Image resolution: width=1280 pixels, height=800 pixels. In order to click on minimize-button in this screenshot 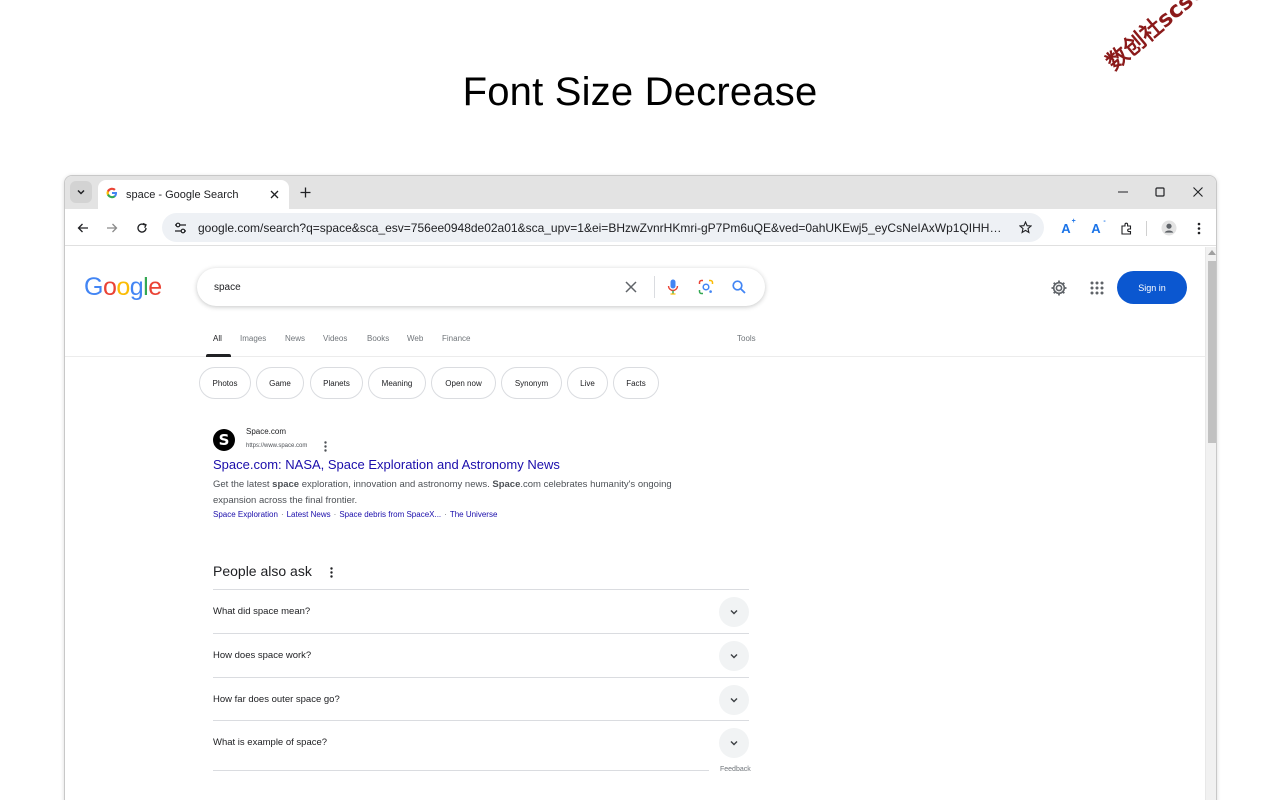, I will do `click(1123, 192)`.